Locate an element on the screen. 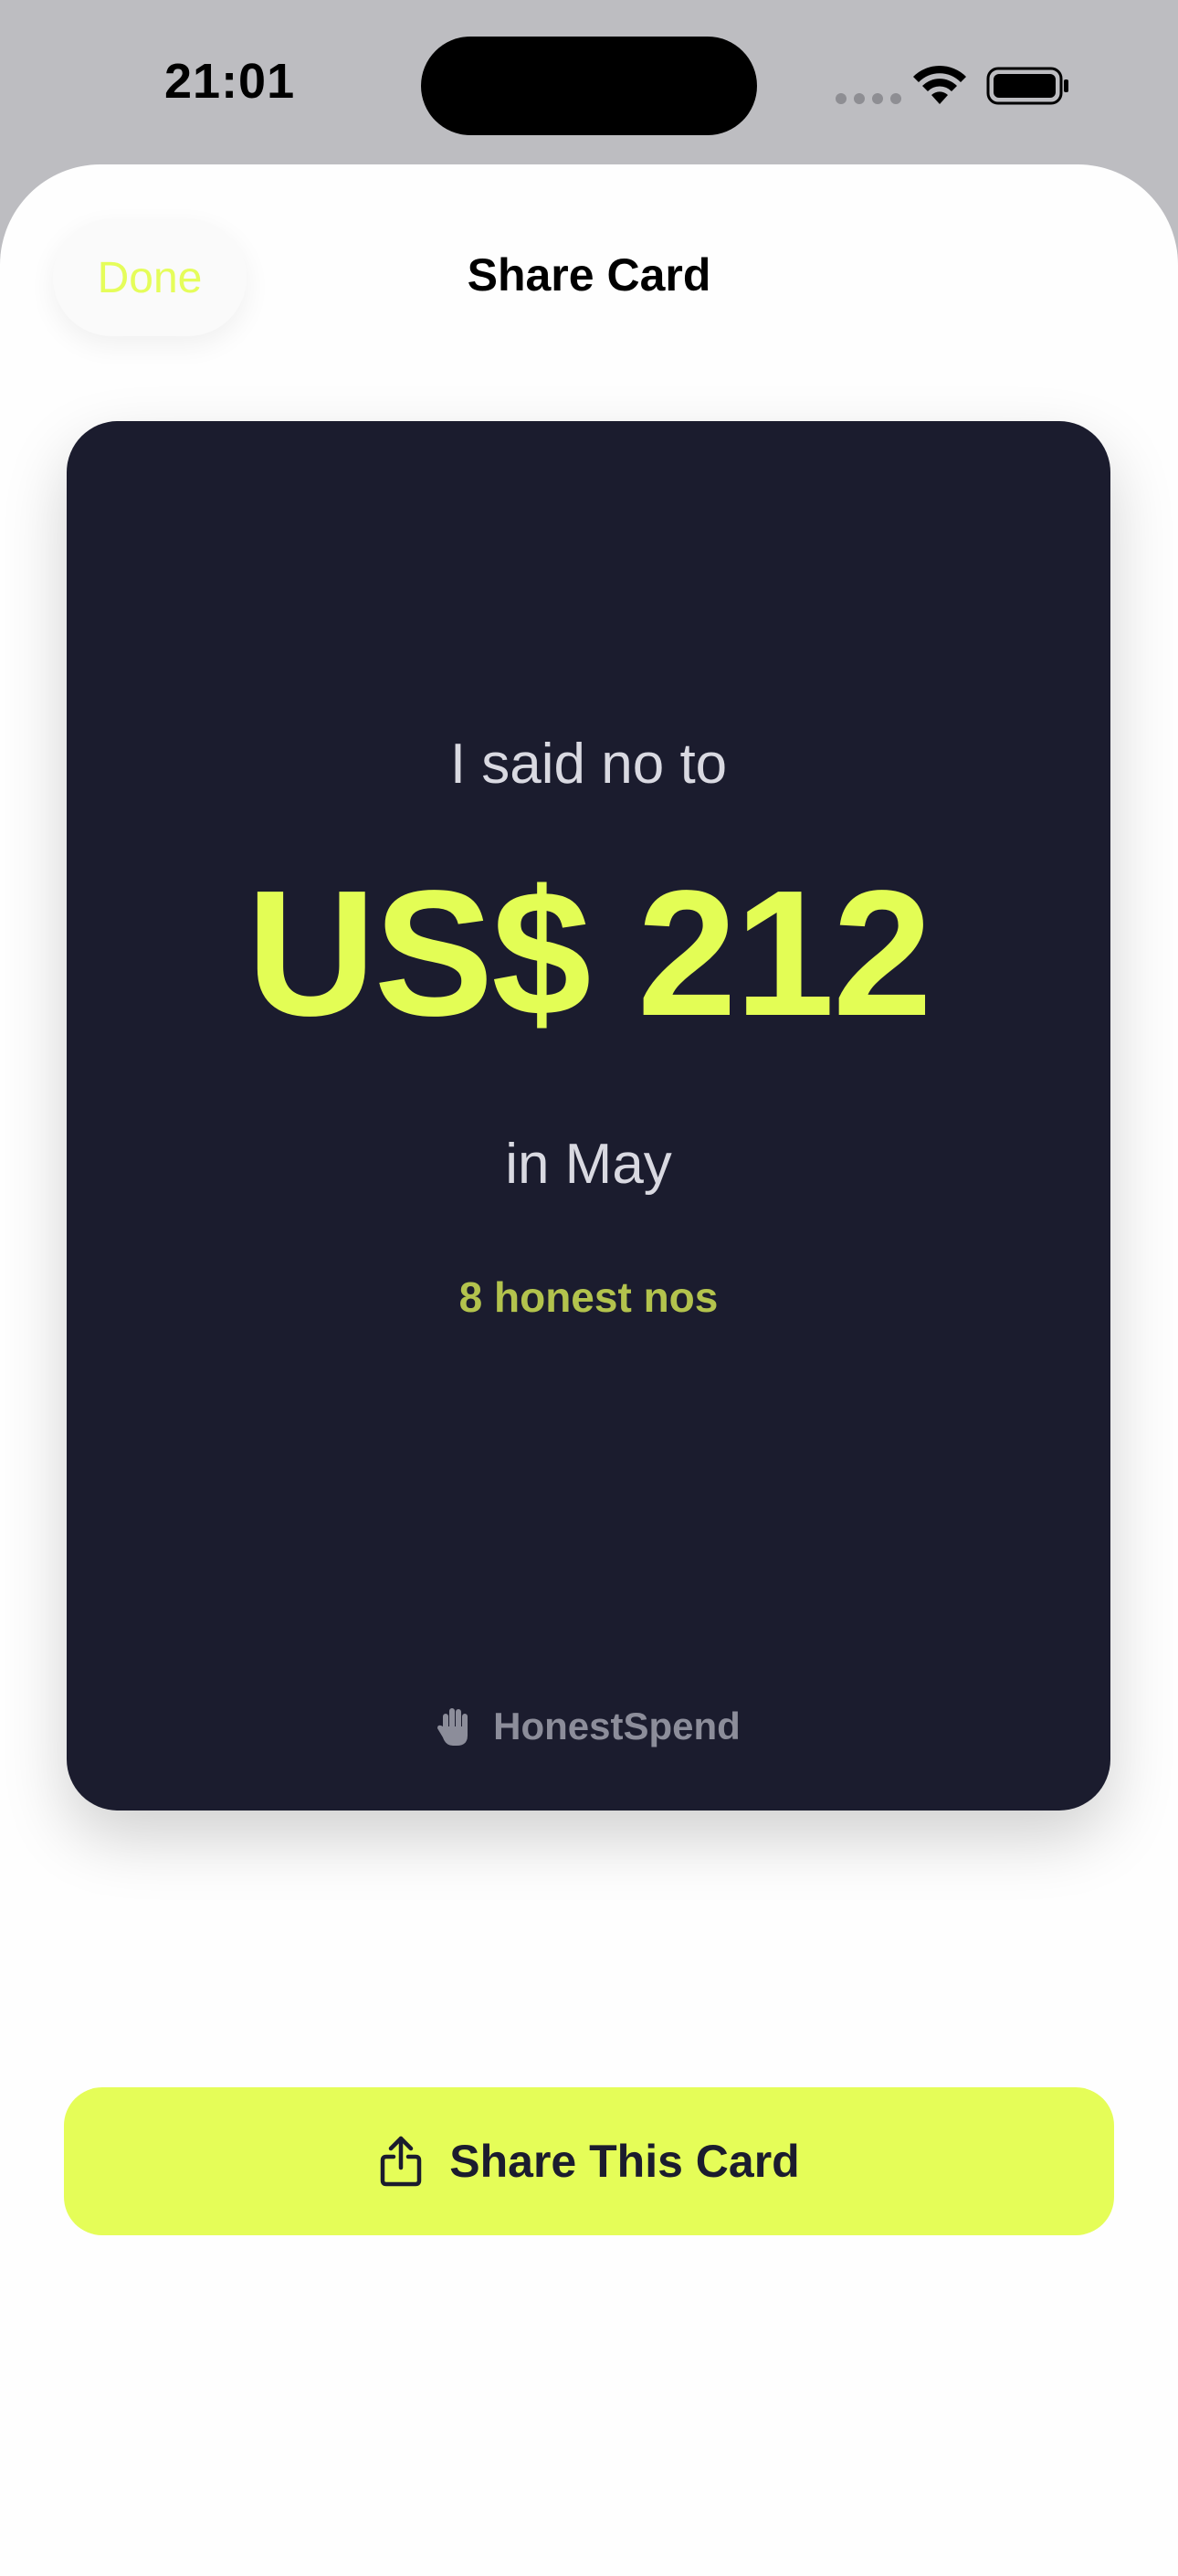 Image resolution: width=1178 pixels, height=2576 pixels. card-period: in May is located at coordinates (588, 1164).